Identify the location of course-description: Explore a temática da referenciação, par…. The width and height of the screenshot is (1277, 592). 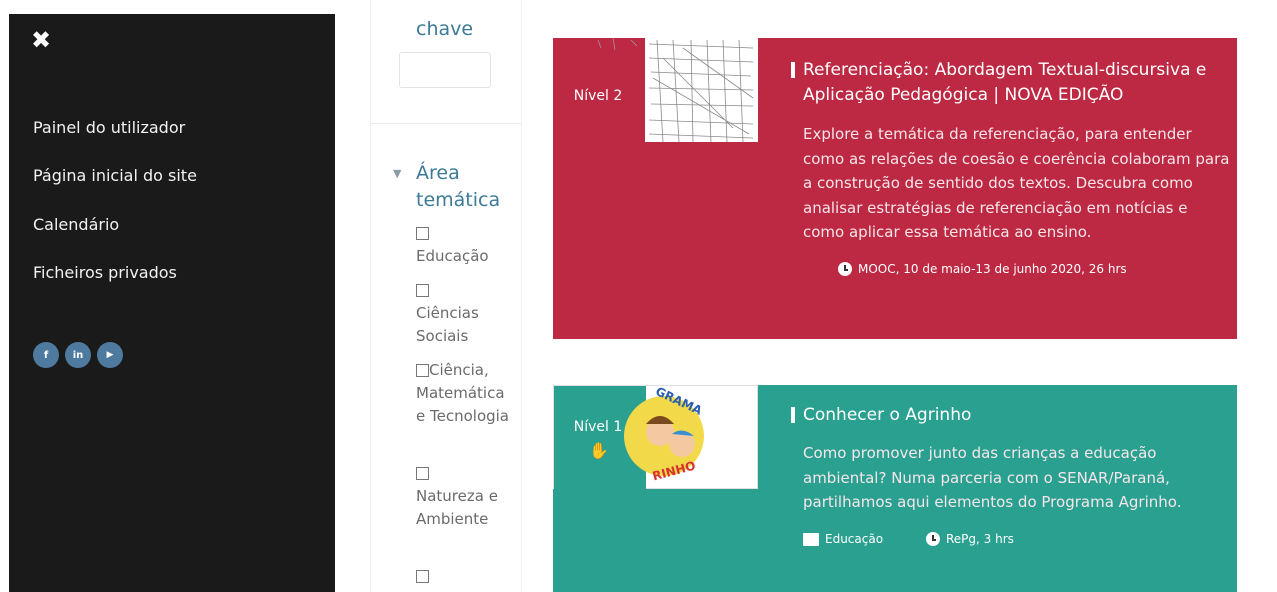
(1016, 183).